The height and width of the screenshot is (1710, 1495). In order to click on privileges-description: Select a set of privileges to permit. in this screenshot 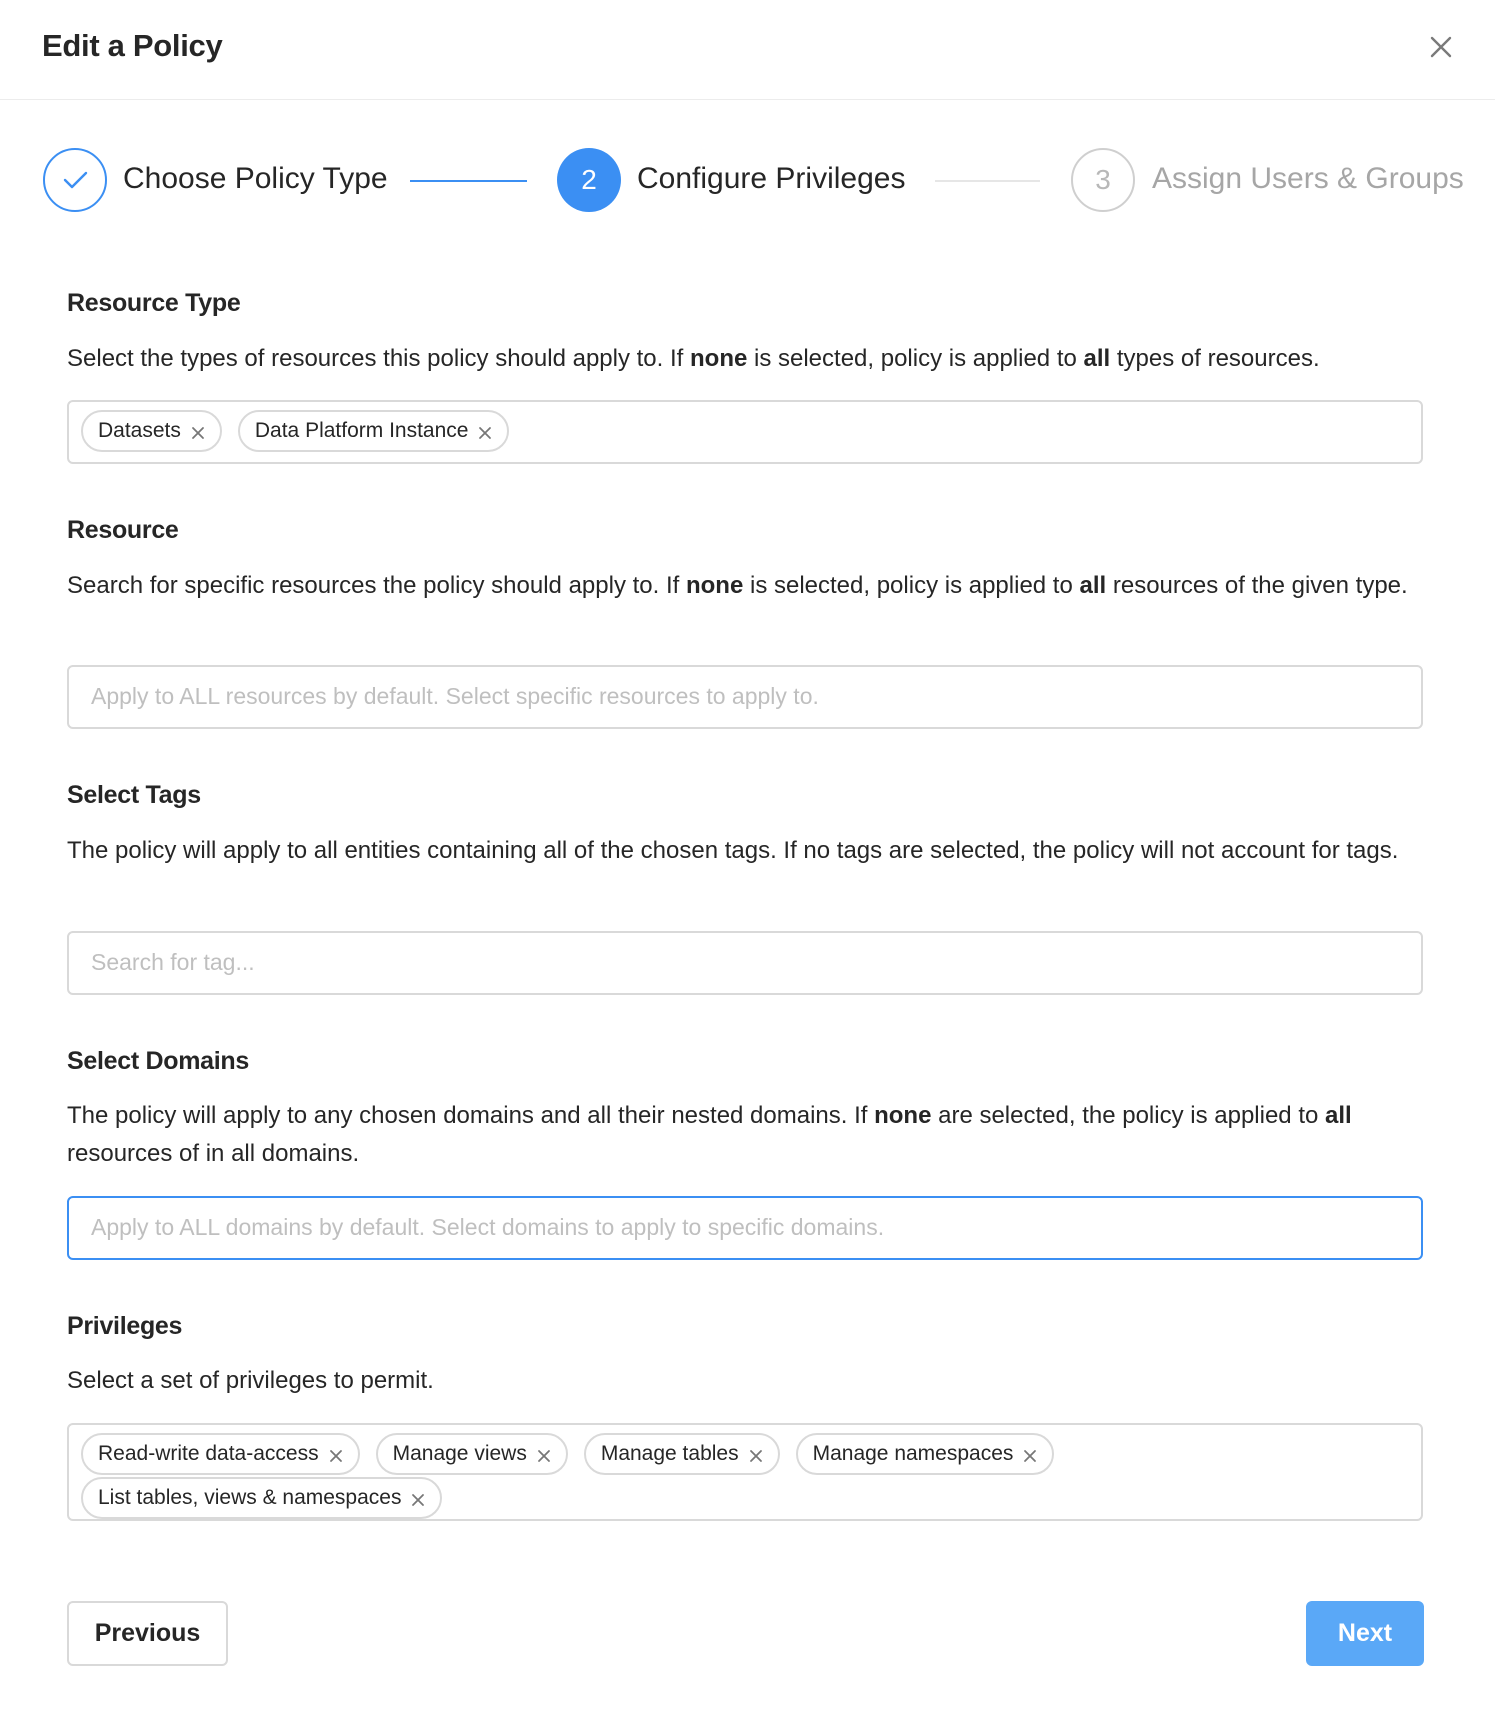, I will do `click(250, 1380)`.